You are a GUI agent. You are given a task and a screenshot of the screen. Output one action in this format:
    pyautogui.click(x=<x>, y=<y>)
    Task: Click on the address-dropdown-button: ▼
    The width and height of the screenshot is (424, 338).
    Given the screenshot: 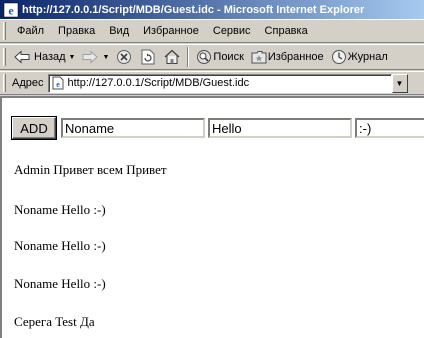 What is the action you would take?
    pyautogui.click(x=399, y=83)
    